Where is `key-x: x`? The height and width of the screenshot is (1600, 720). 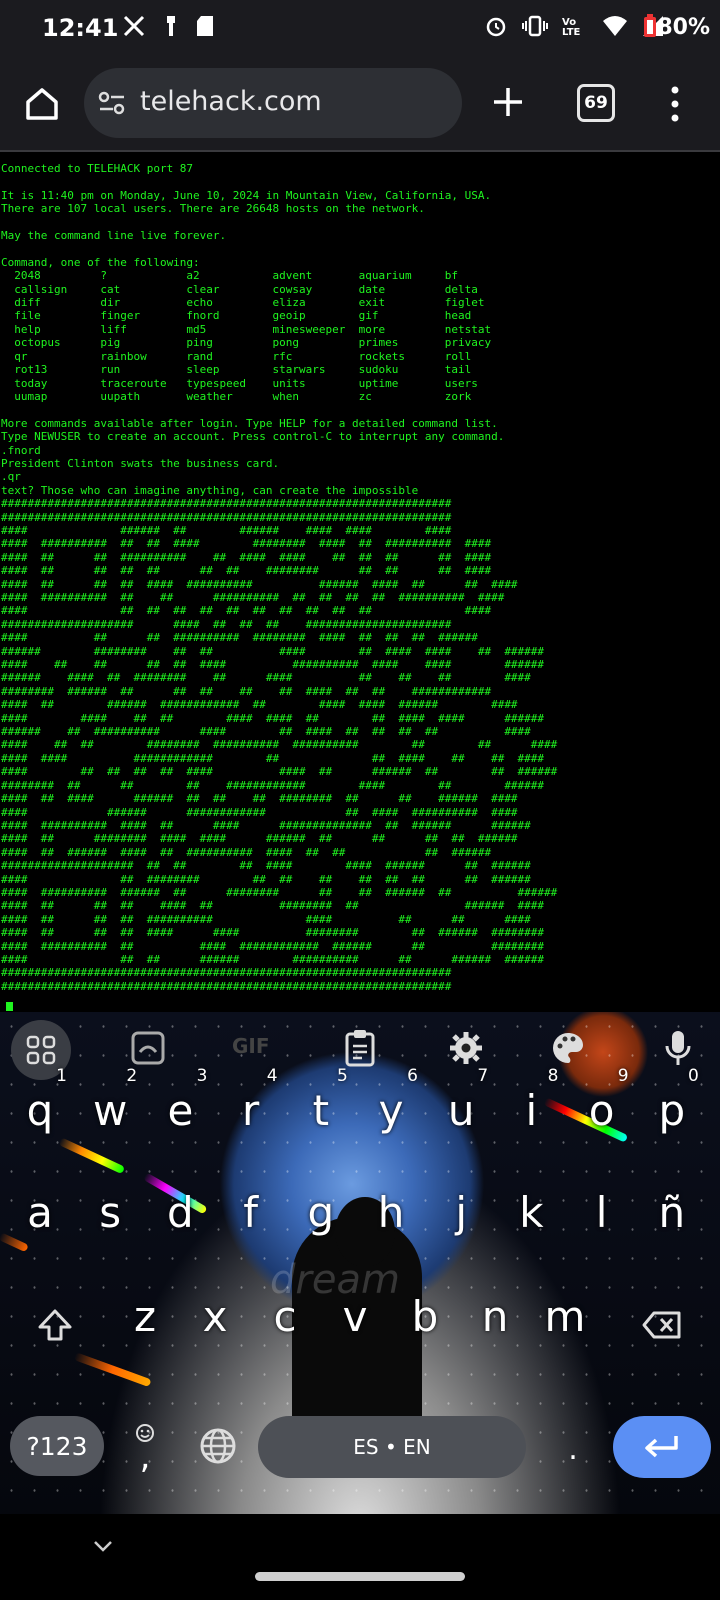
key-x: x is located at coordinates (215, 1316).